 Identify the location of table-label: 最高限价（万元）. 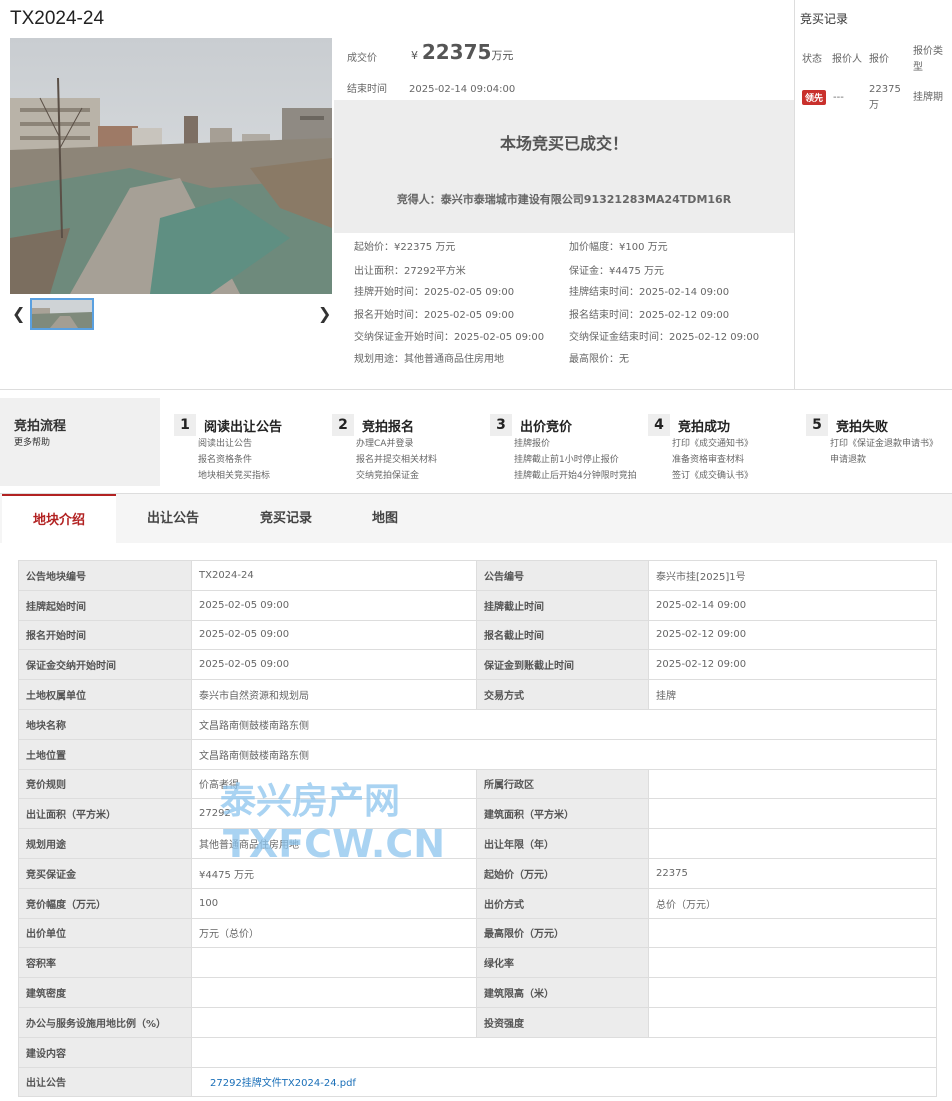
(562, 933).